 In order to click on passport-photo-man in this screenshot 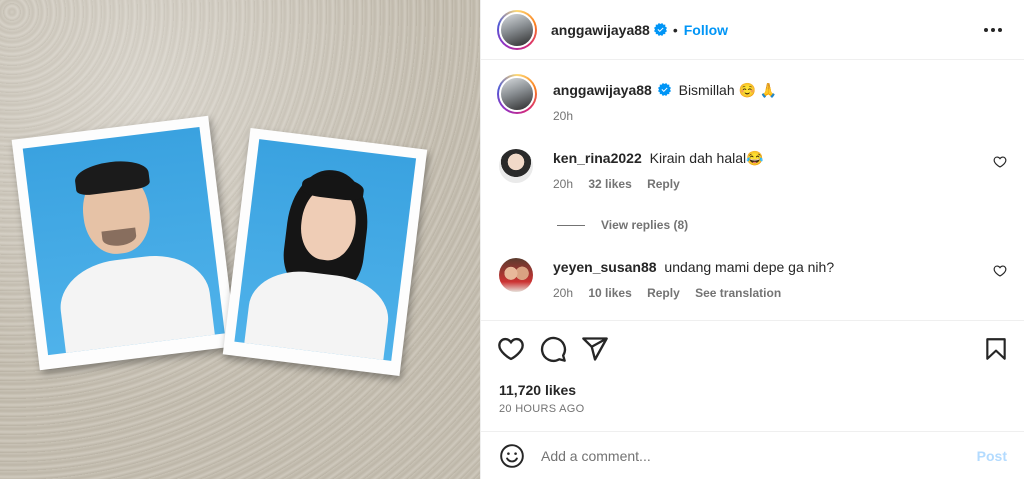, I will do `click(124, 243)`.